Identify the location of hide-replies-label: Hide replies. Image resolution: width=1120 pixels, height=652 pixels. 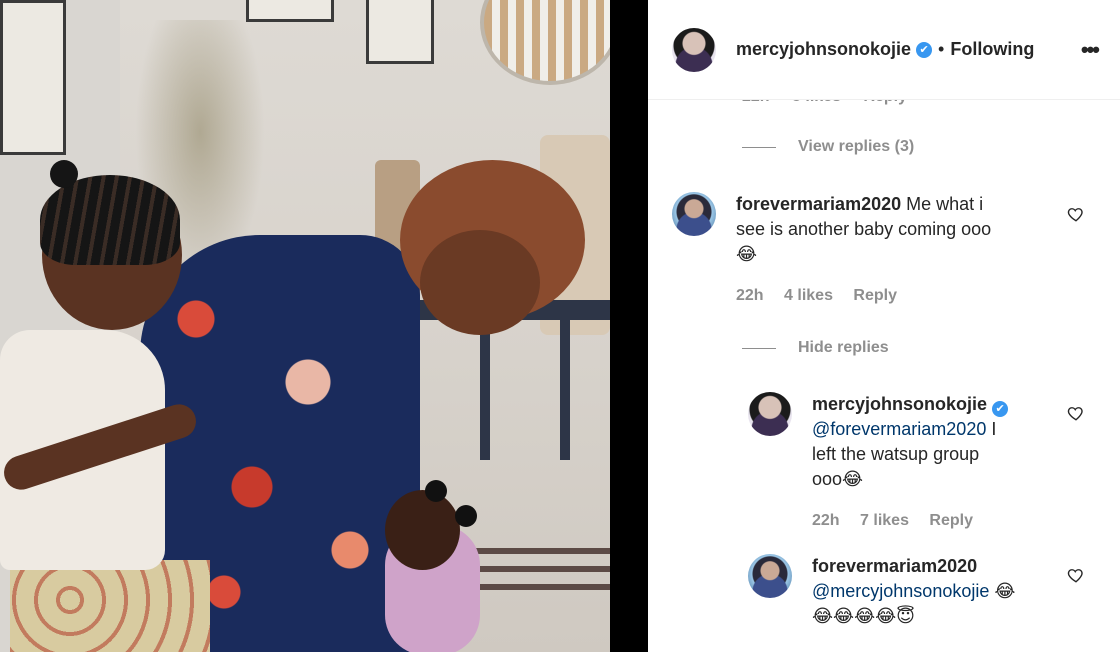
(843, 347).